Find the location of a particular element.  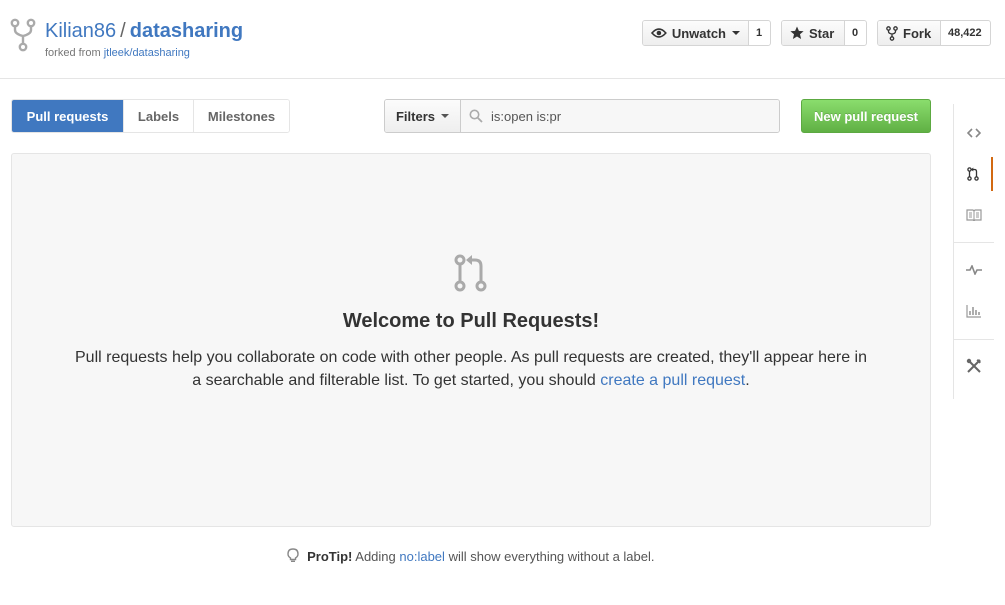

blankslate-title: Welcome to Pull Requests! is located at coordinates (471, 321).